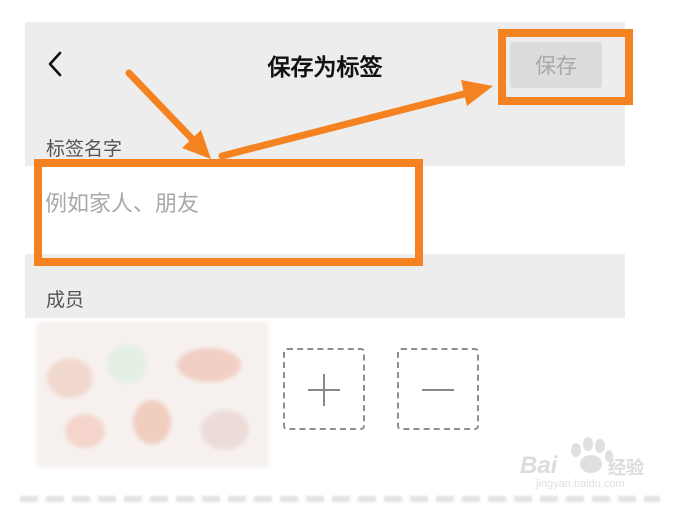 The height and width of the screenshot is (507, 682). Describe the element at coordinates (84, 149) in the screenshot. I see `tag-name-label: 标签名字` at that location.